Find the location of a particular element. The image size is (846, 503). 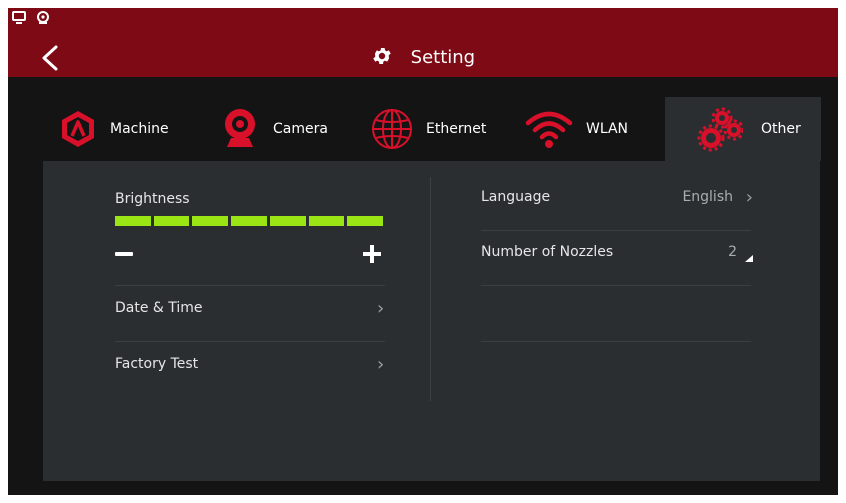

settings-tabs: Machine Camera Ethernet WLAN Other is located at coordinates (432, 129).